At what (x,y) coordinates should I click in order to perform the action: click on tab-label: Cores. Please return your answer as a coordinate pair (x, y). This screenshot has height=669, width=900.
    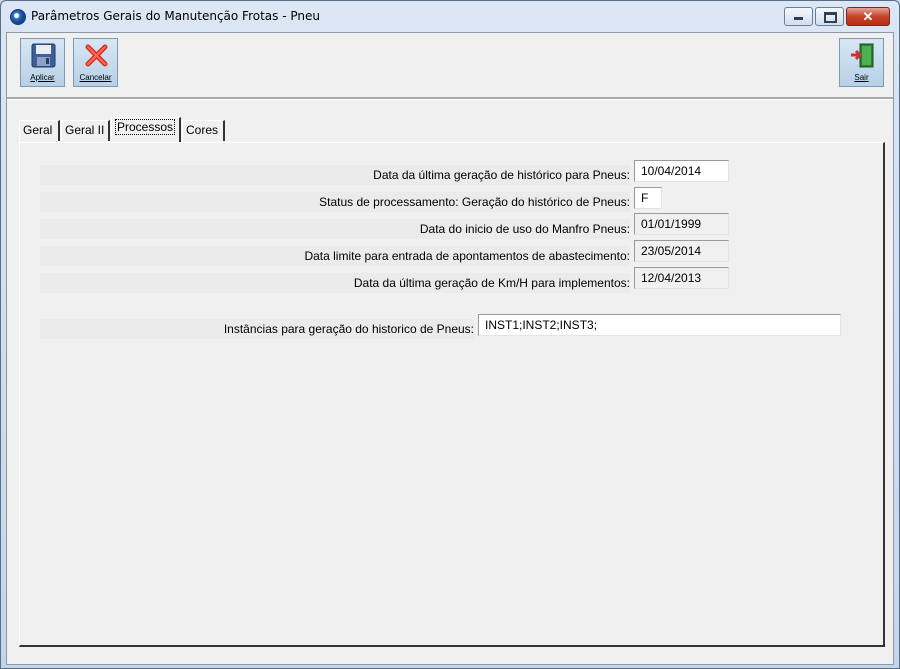
    Looking at the image, I should click on (202, 130).